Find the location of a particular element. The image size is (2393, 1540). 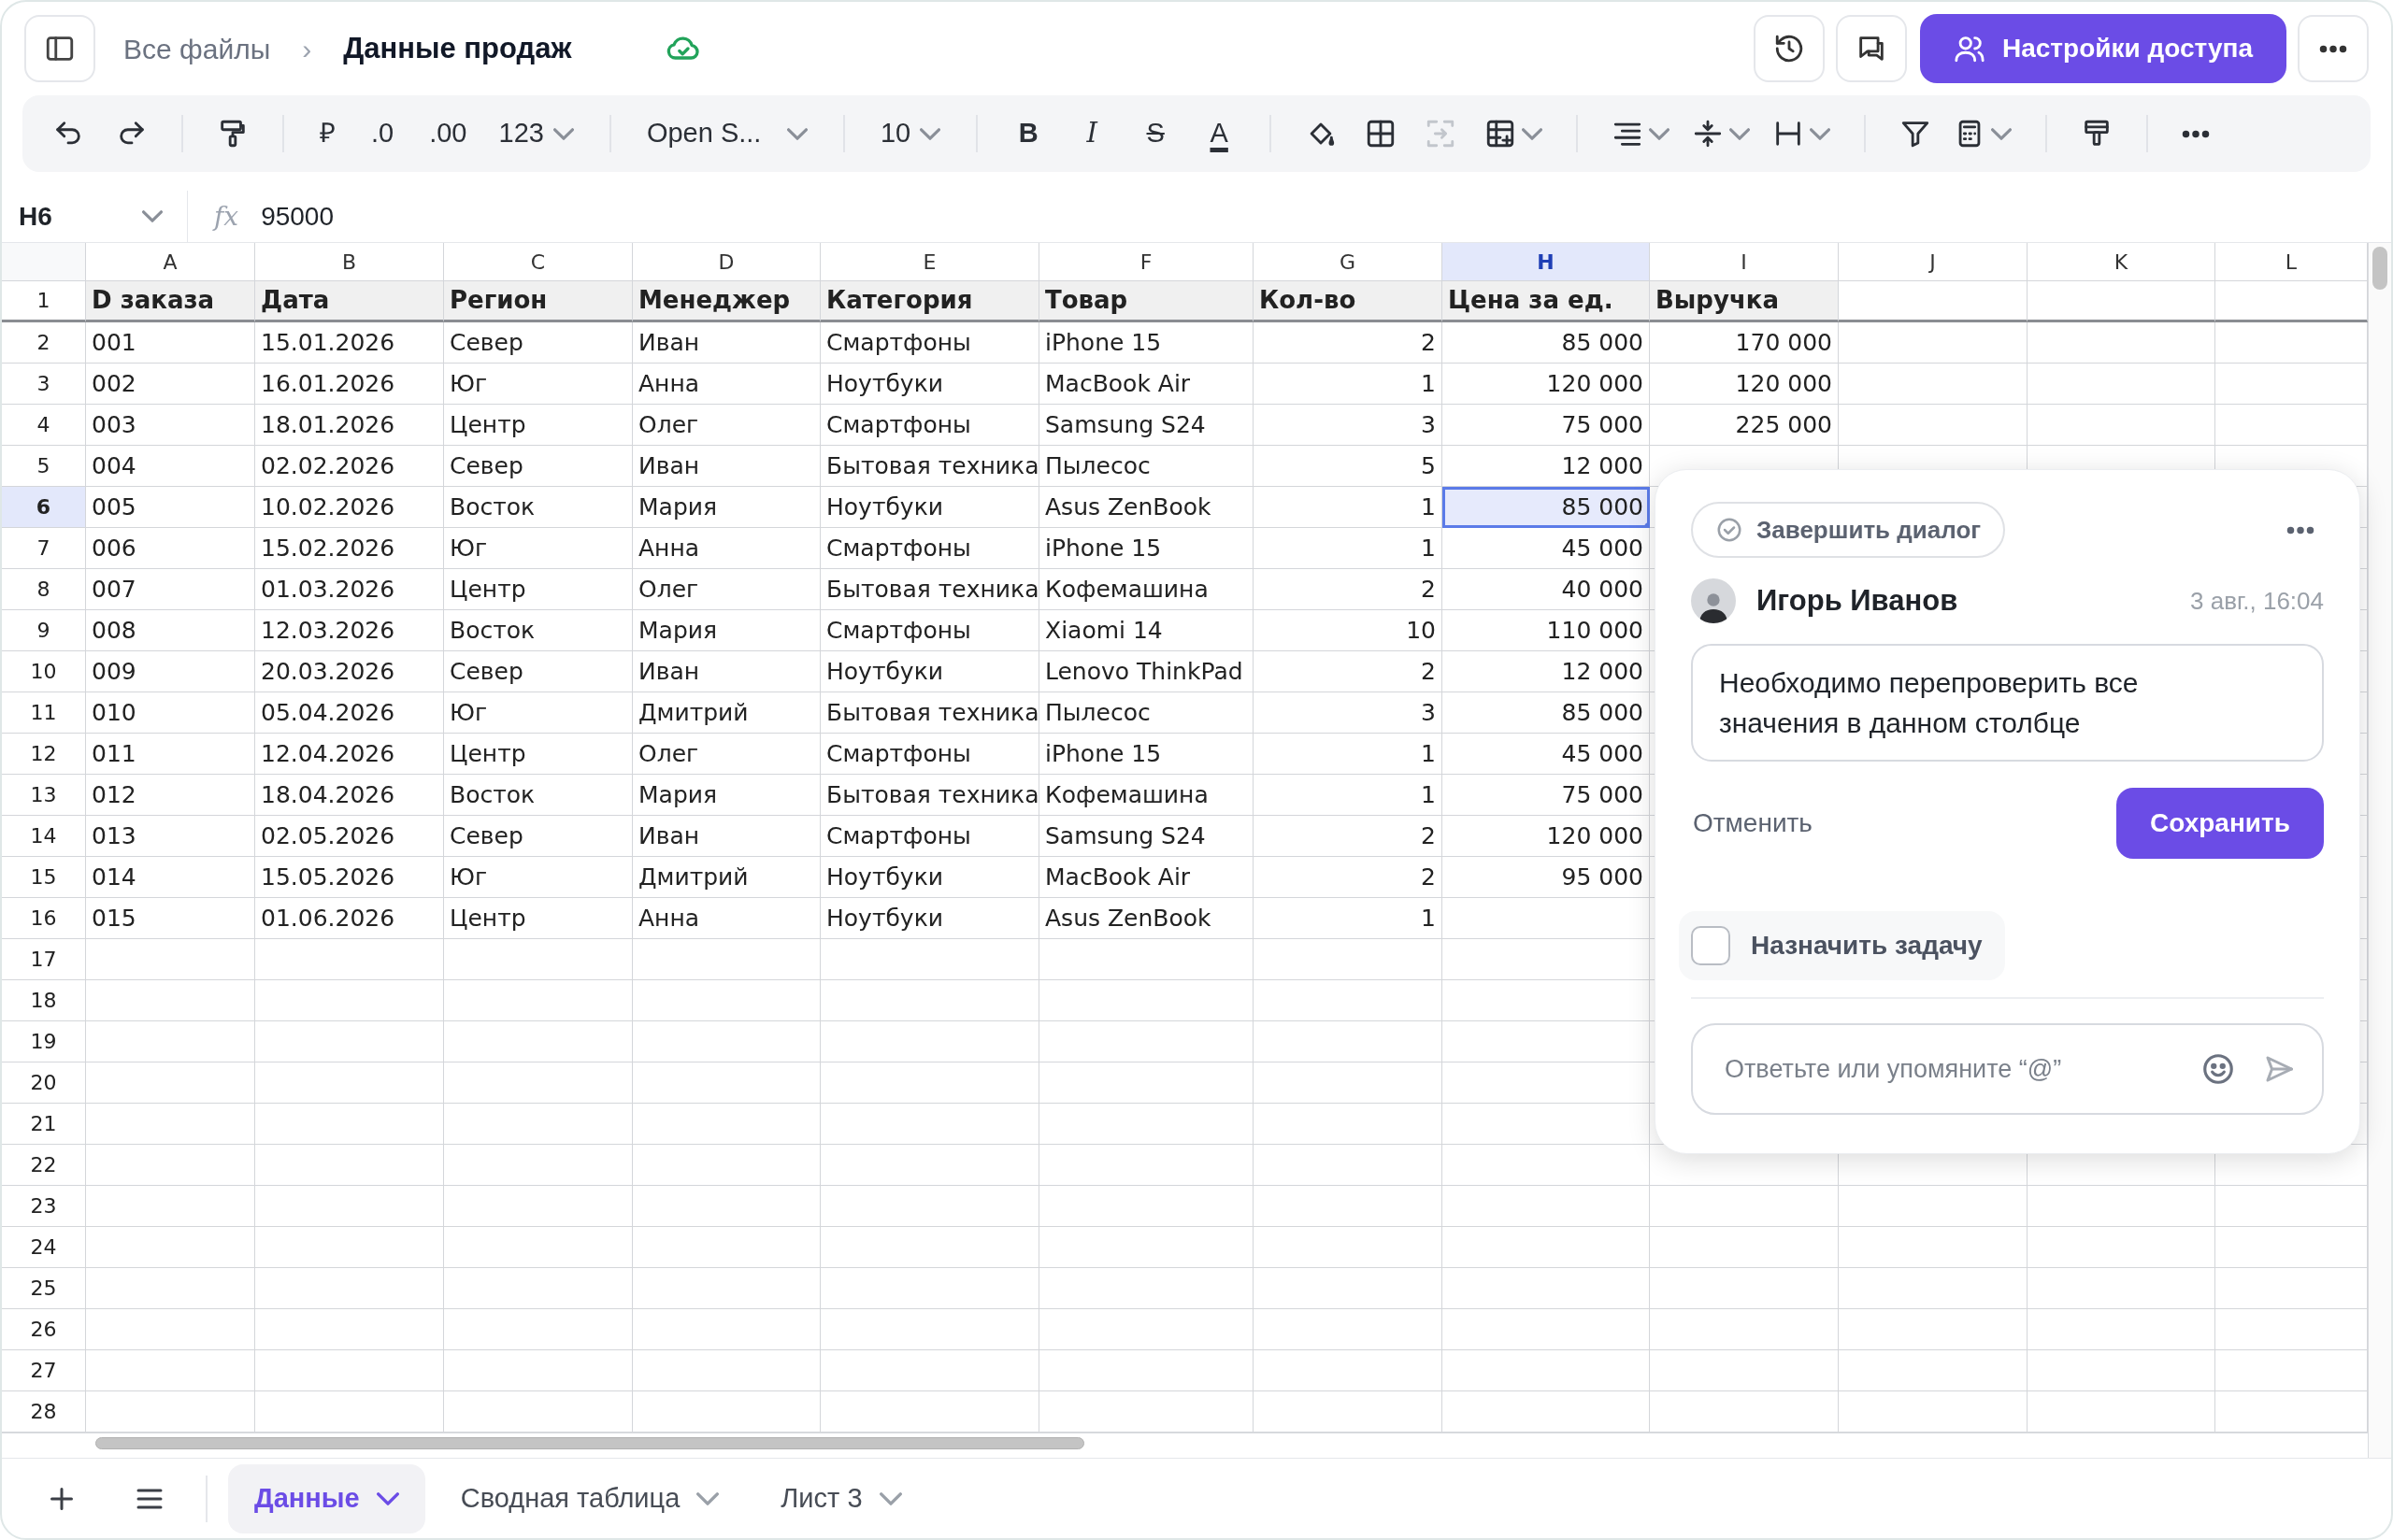

sidebar-toggle-button is located at coordinates (60, 48).